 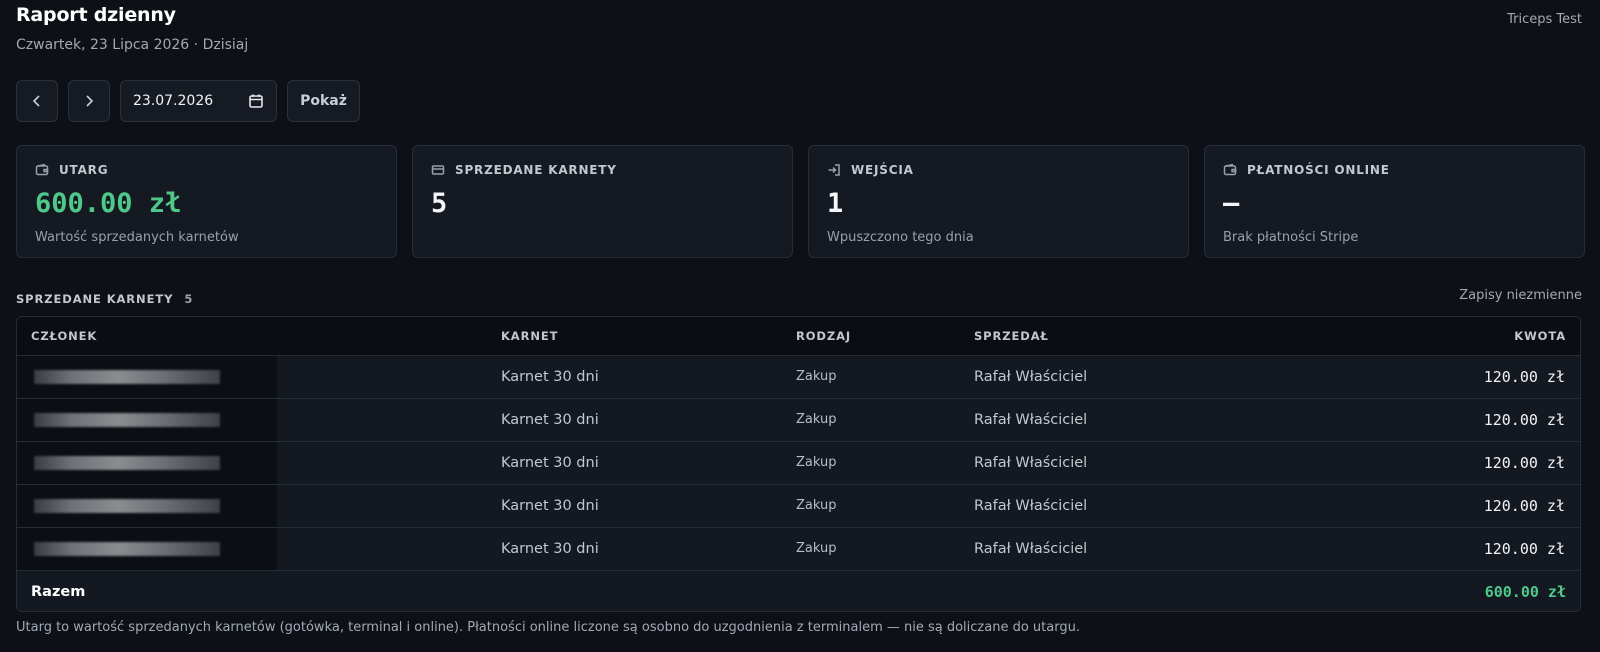 What do you see at coordinates (1444, 336) in the screenshot?
I see `column-header-amount: KWOTA` at bounding box center [1444, 336].